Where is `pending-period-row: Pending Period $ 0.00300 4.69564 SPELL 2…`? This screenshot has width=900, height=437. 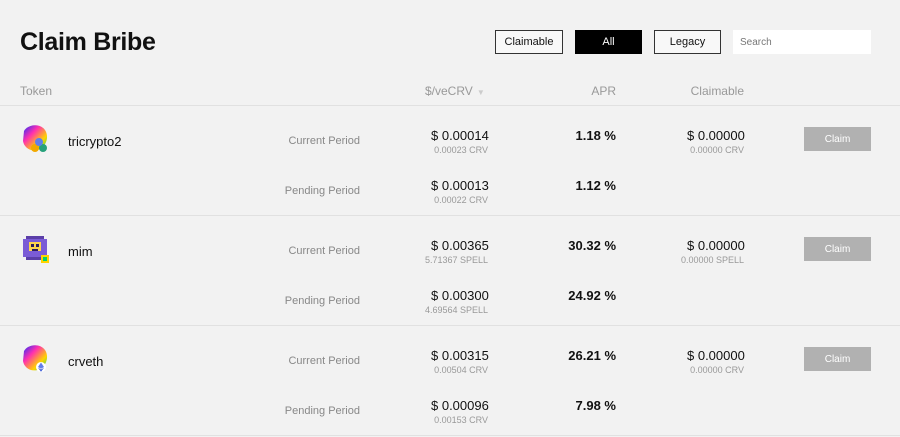 pending-period-row: Pending Period $ 0.00300 4.69564 SPELL 2… is located at coordinates (450, 307).